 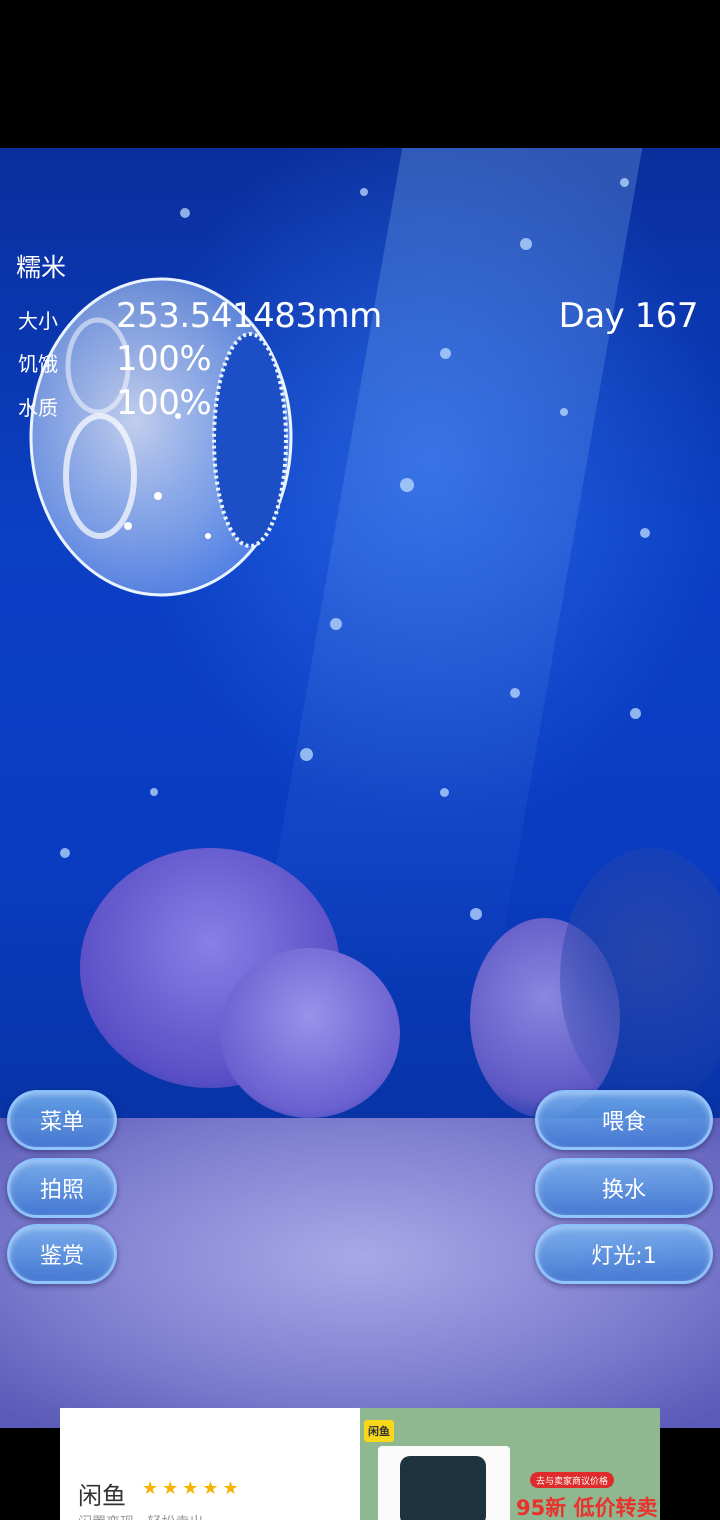 I want to click on phone-image, so click(x=444, y=1483).